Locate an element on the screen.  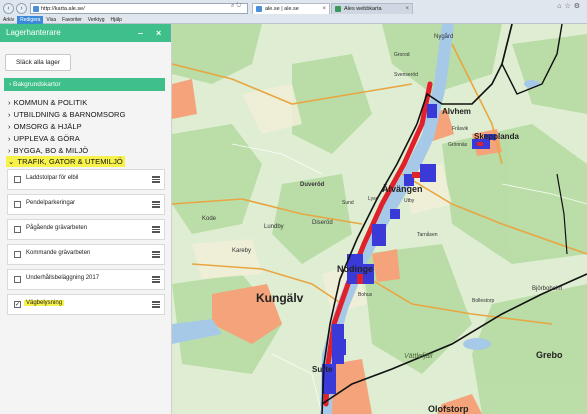
layer-row: Pågående grävarbeten is located at coordinates (86, 229).